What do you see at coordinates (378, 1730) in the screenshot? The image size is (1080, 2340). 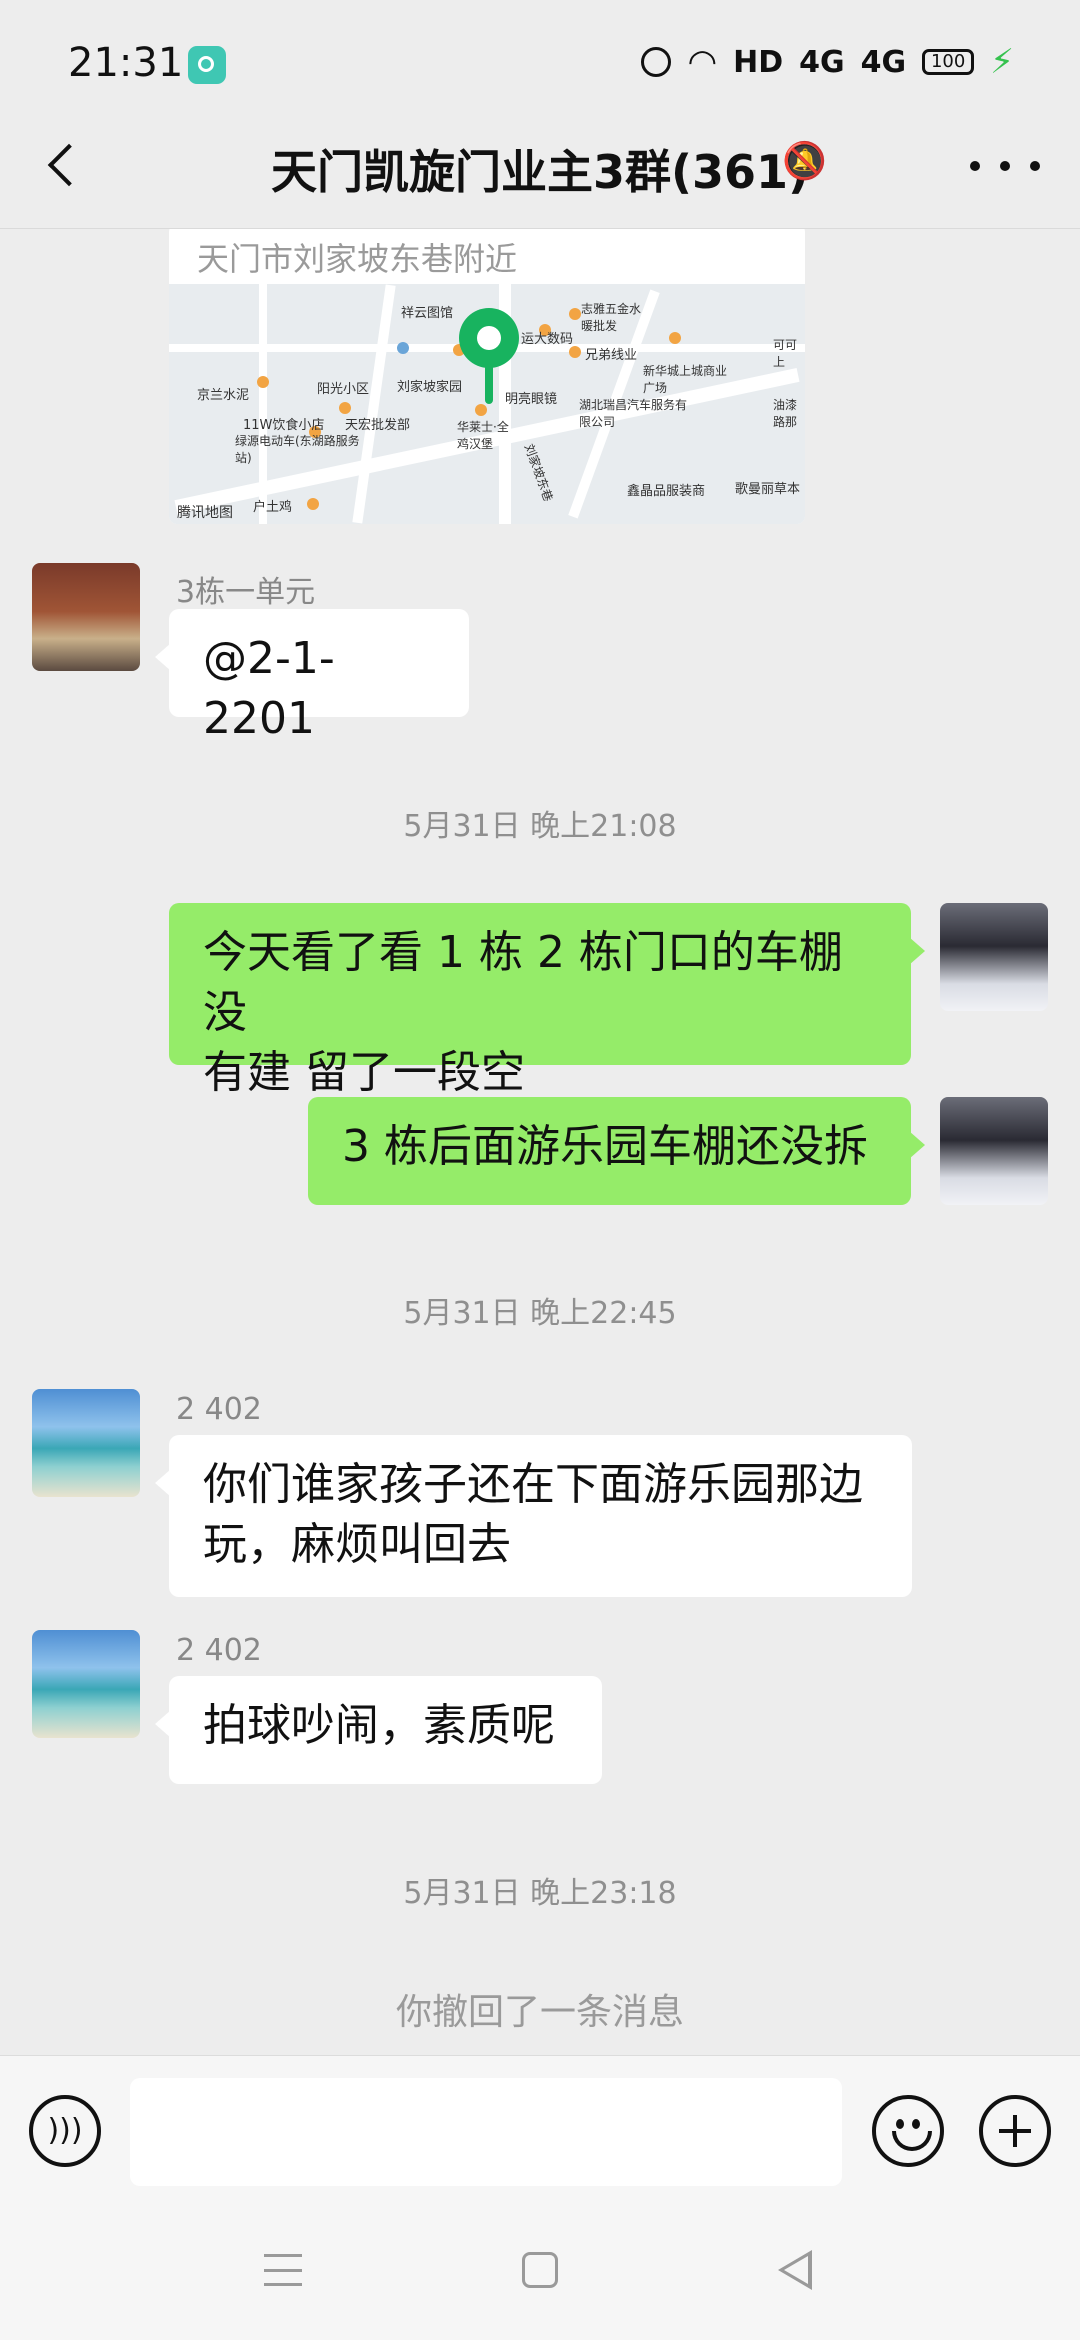 I see `message-bubble: 拍球吵闹，素质呢` at bounding box center [378, 1730].